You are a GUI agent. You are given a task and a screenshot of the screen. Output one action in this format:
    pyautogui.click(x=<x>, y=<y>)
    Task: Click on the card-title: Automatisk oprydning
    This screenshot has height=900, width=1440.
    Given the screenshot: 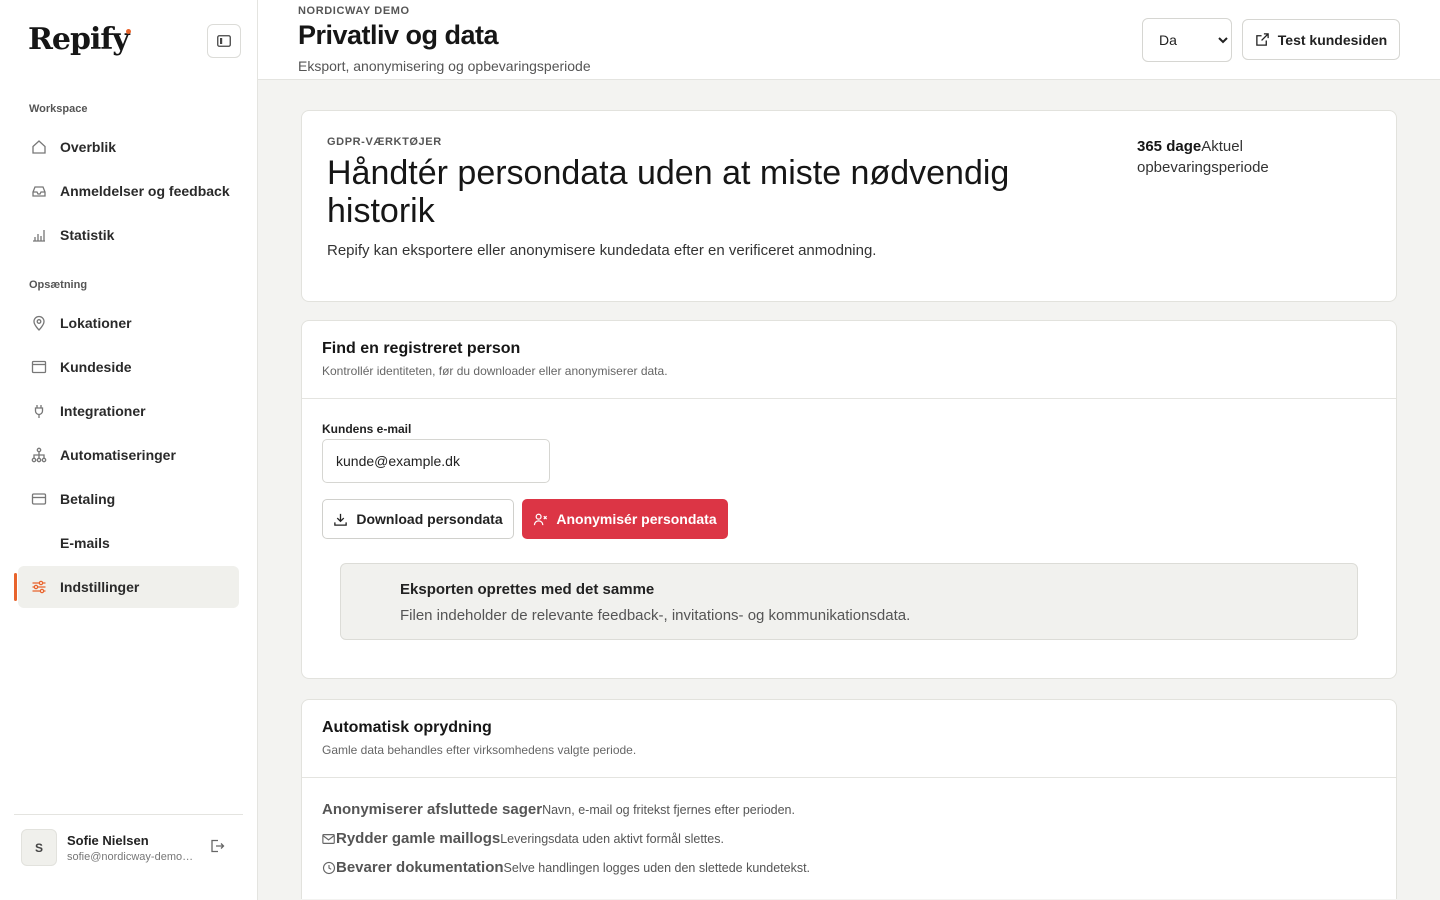 What is the action you would take?
    pyautogui.click(x=407, y=727)
    